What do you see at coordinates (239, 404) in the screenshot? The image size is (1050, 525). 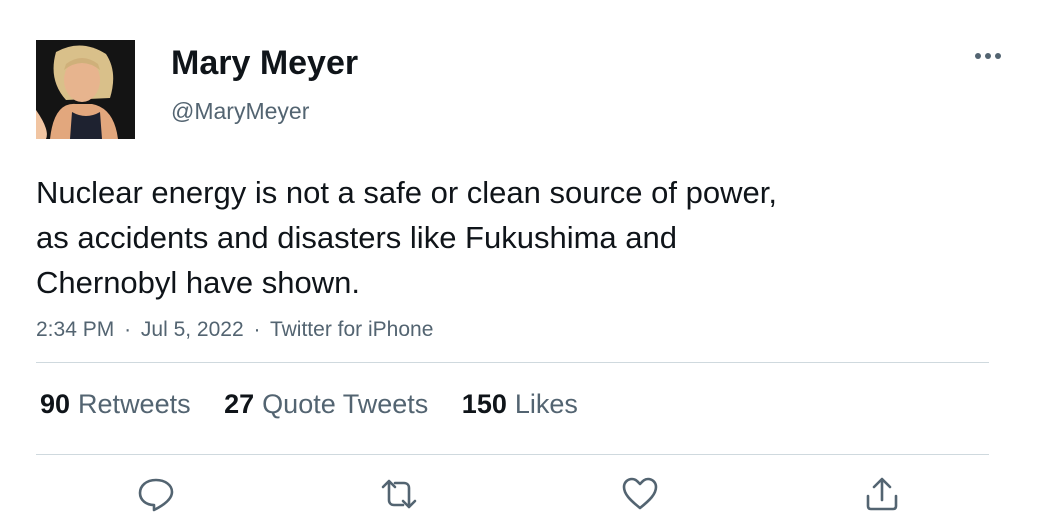 I see `quote-tweets-count: 27` at bounding box center [239, 404].